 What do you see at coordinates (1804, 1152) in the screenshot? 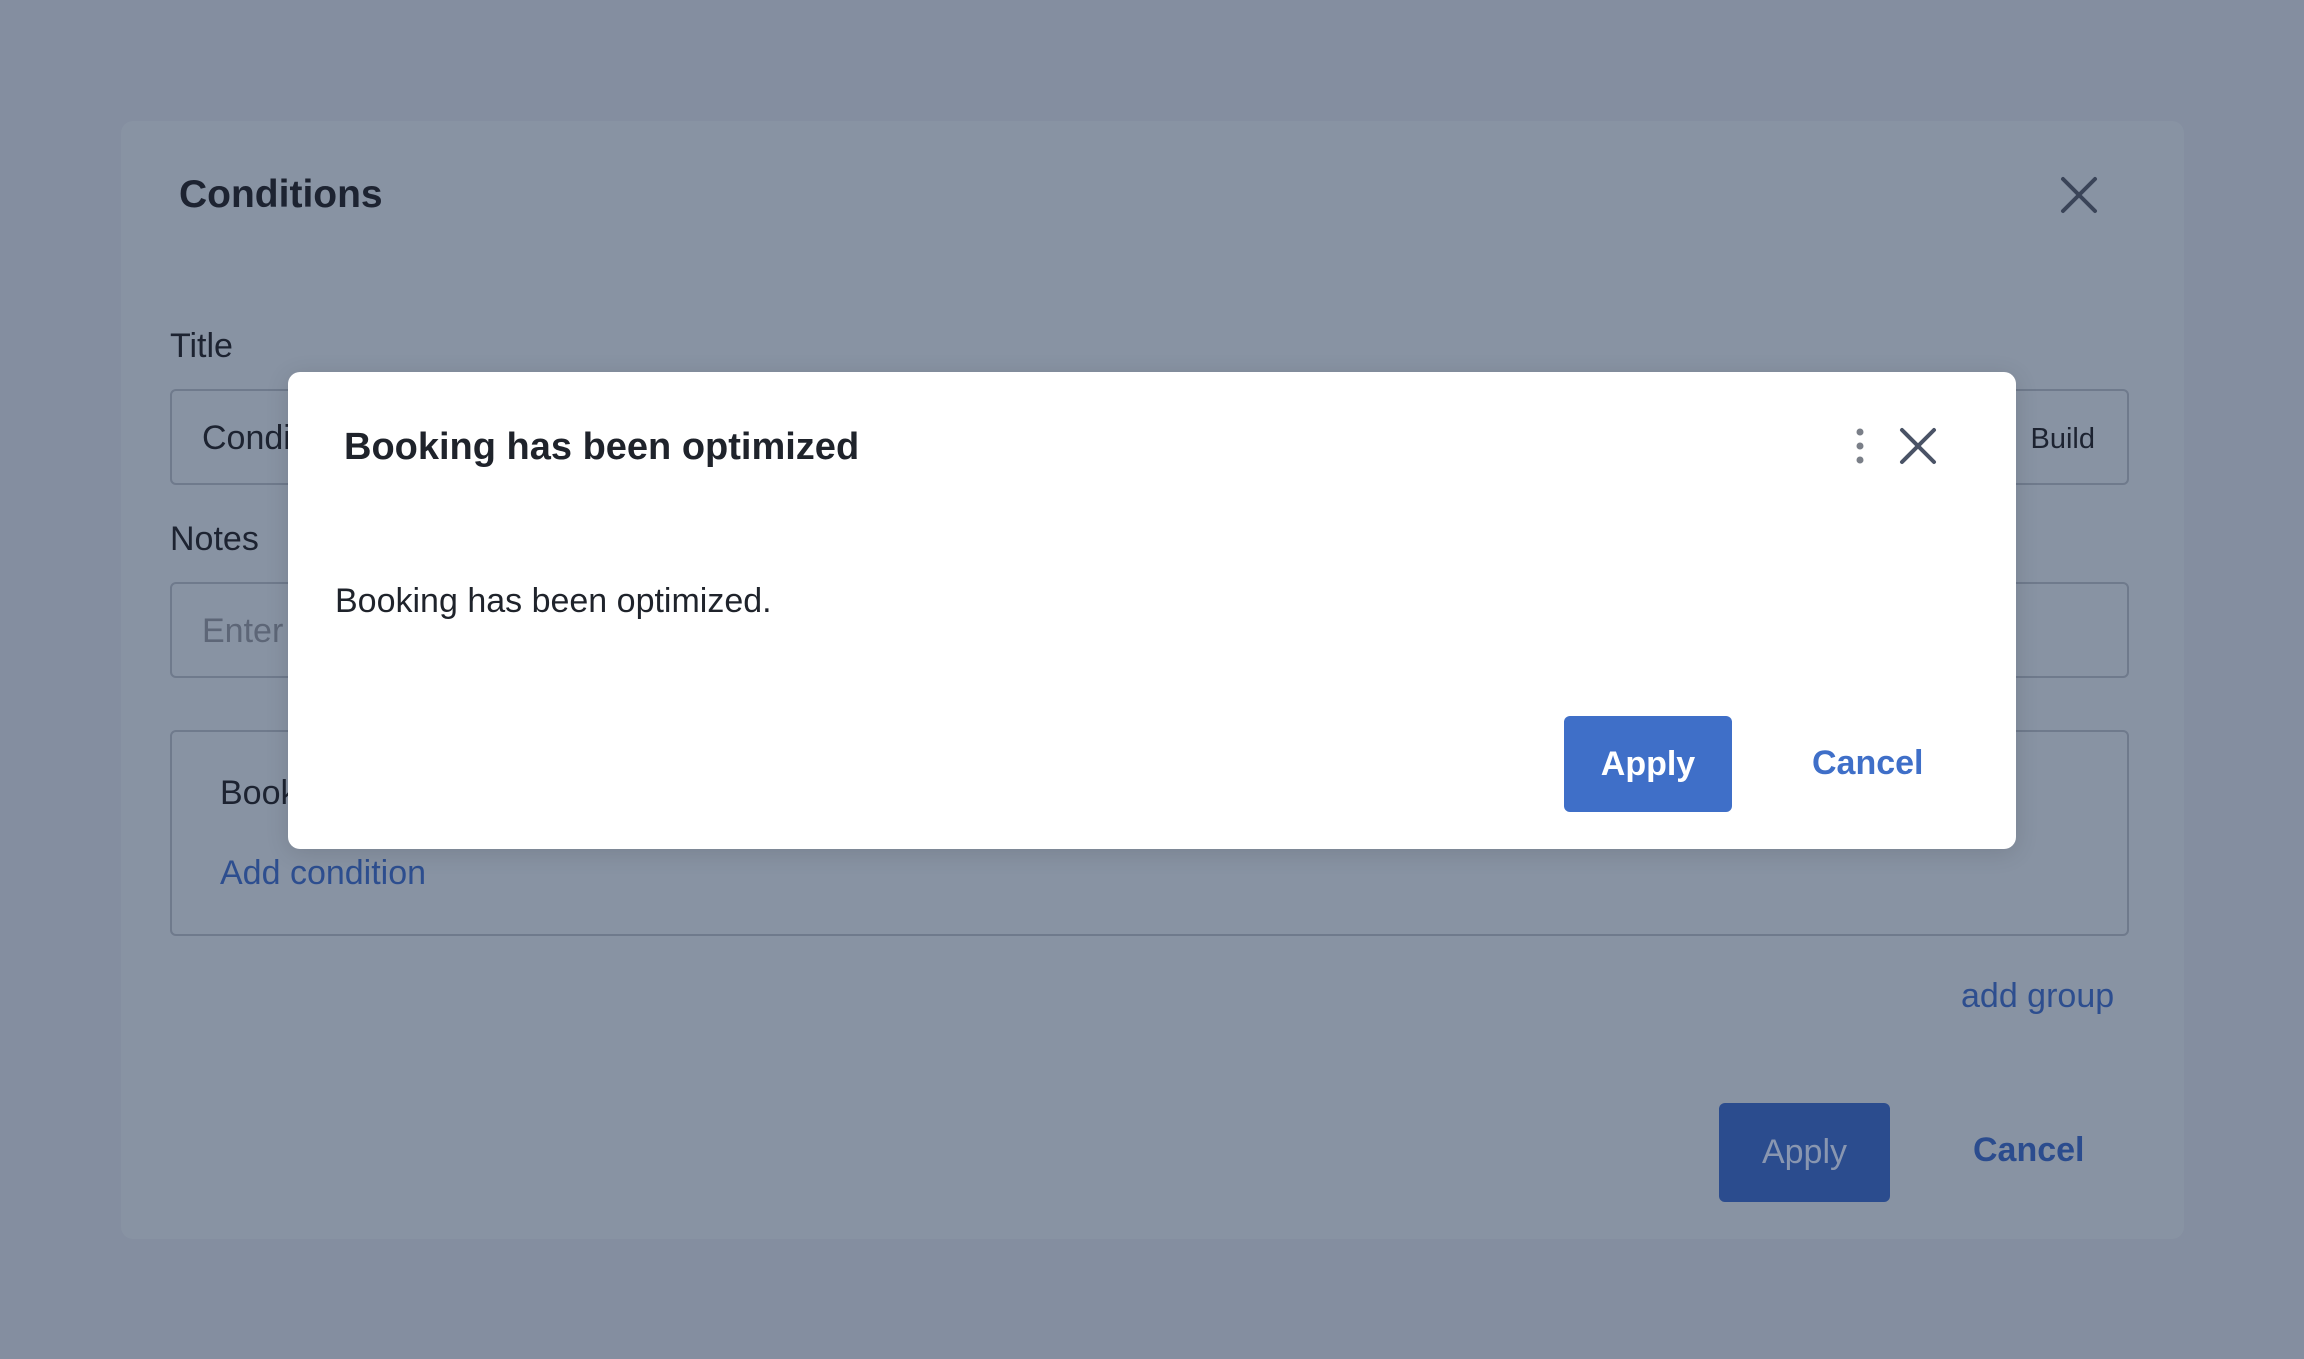
I see `background-apply-button: Apply` at bounding box center [1804, 1152].